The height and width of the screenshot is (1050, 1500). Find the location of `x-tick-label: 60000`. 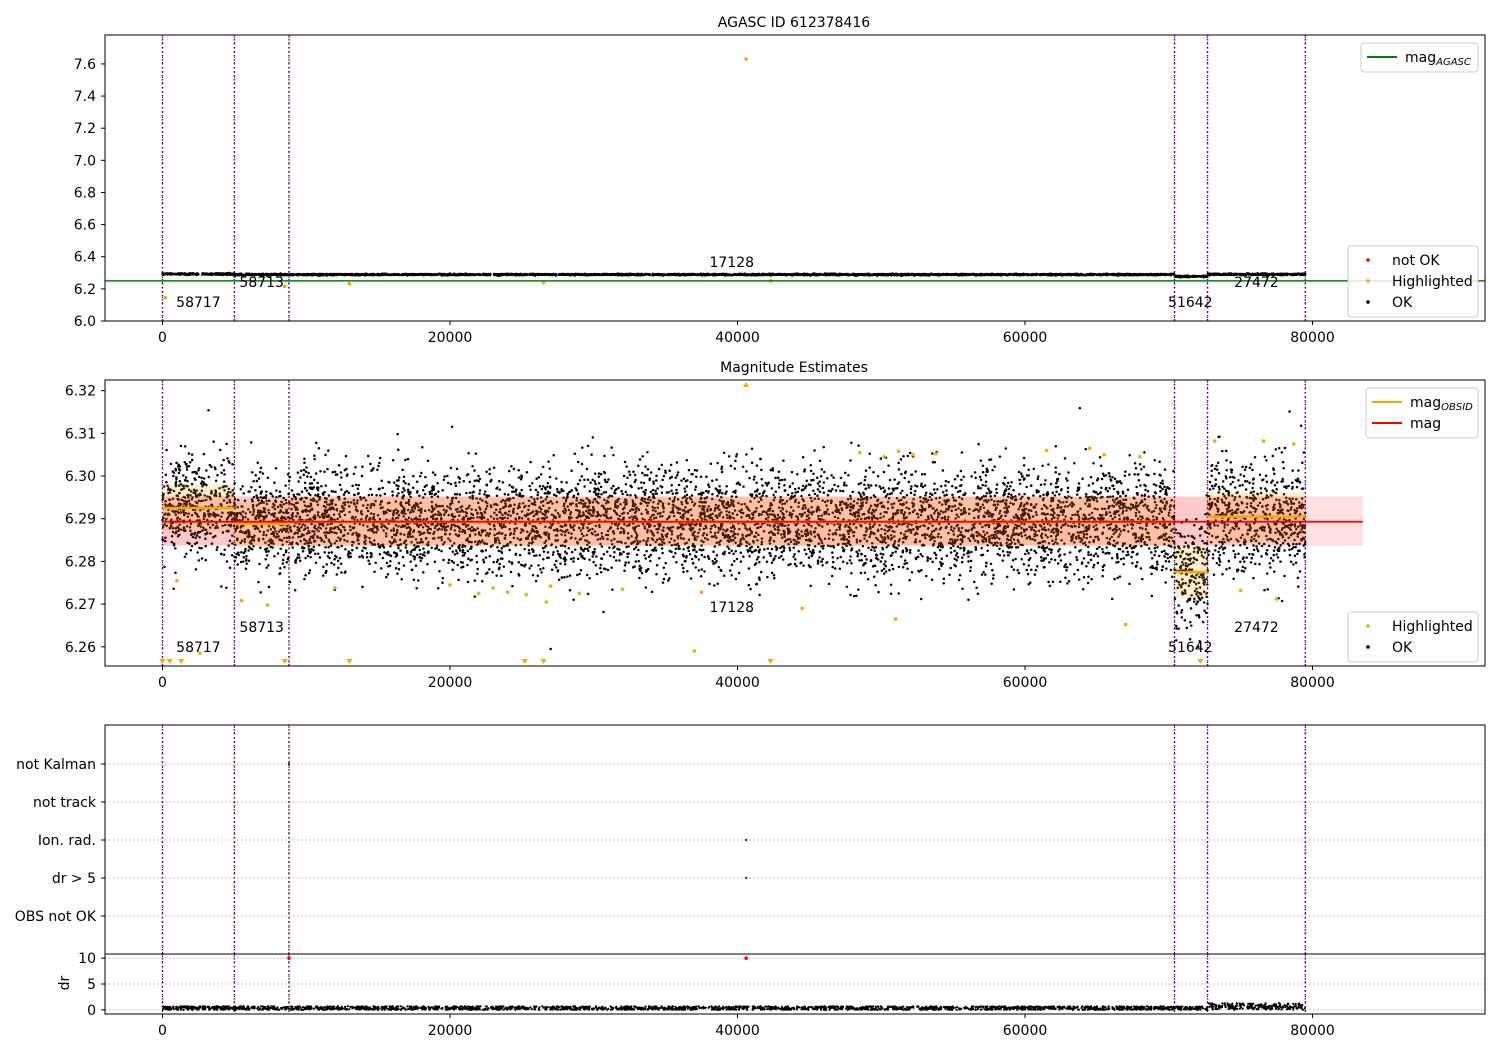

x-tick-label: 60000 is located at coordinates (1025, 338).